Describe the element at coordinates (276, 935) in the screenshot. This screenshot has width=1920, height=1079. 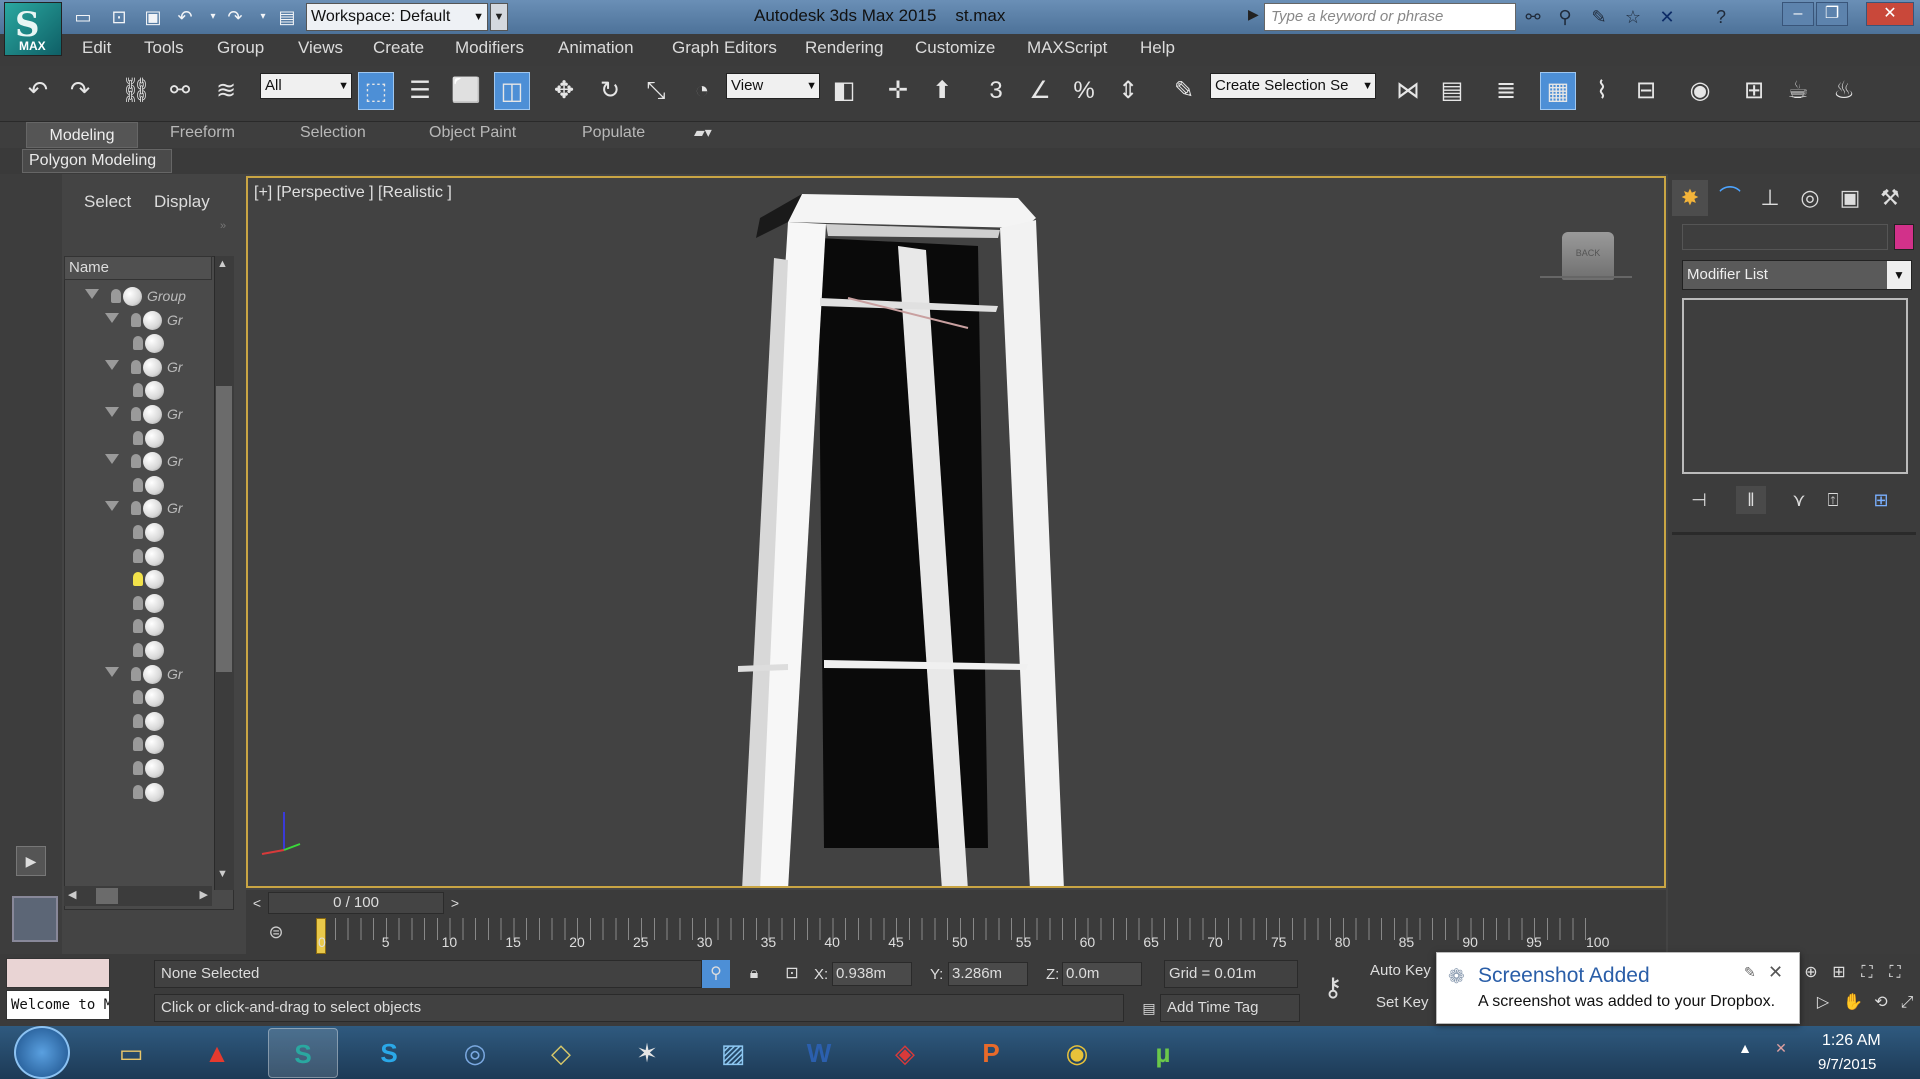
I see `curve-editor-mini-icon: ⊜` at that location.